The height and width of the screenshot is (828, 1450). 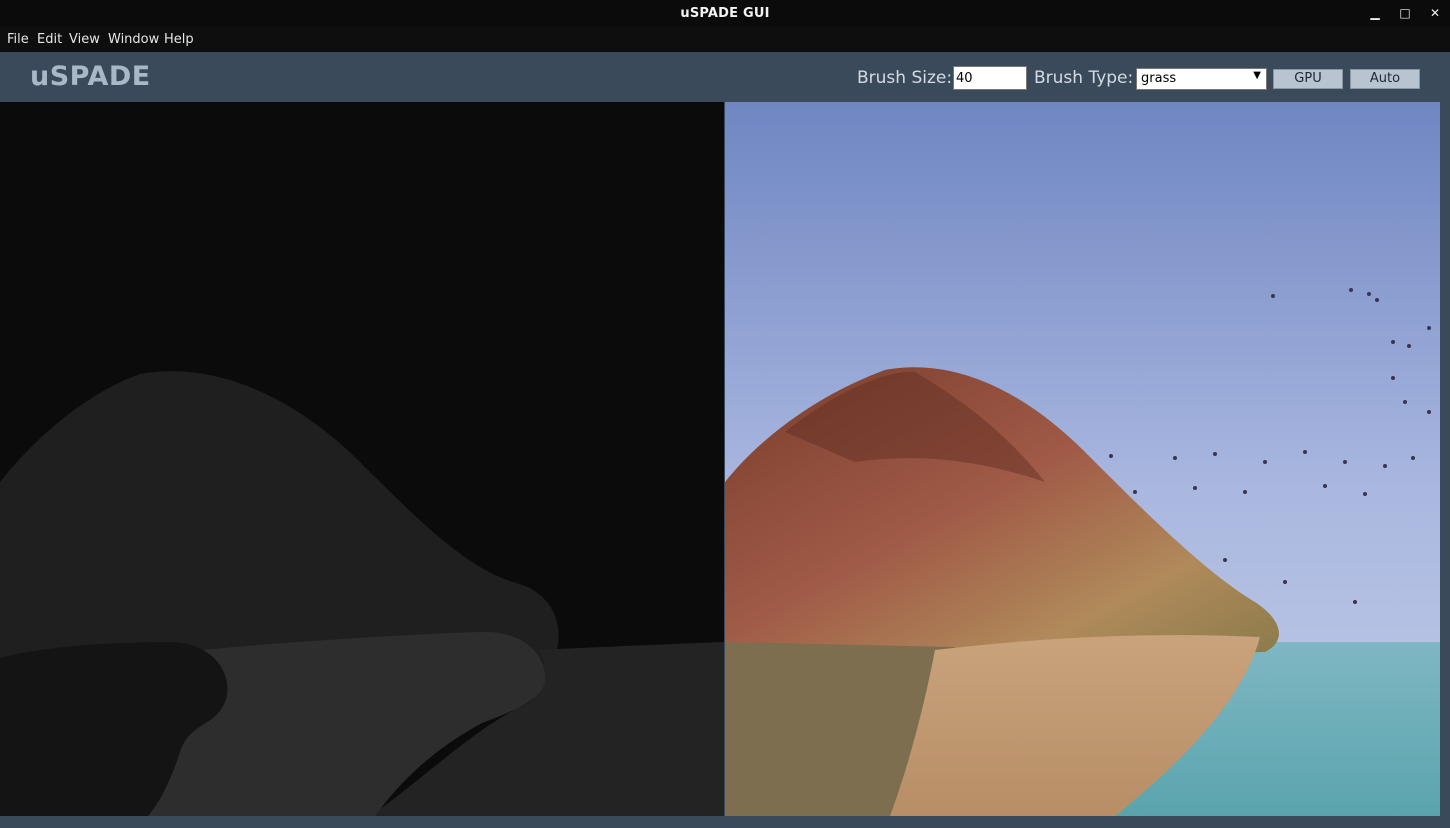 What do you see at coordinates (49, 39) in the screenshot?
I see `menu-edit: Edit` at bounding box center [49, 39].